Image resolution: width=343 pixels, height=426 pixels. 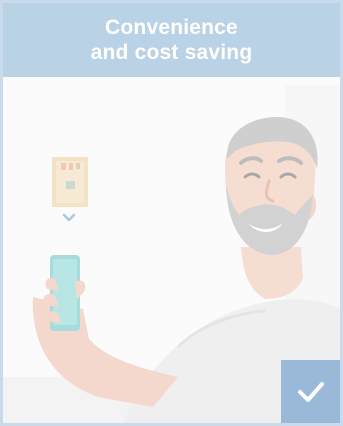 I want to click on card-title-line-1: Convenience, so click(x=171, y=27).